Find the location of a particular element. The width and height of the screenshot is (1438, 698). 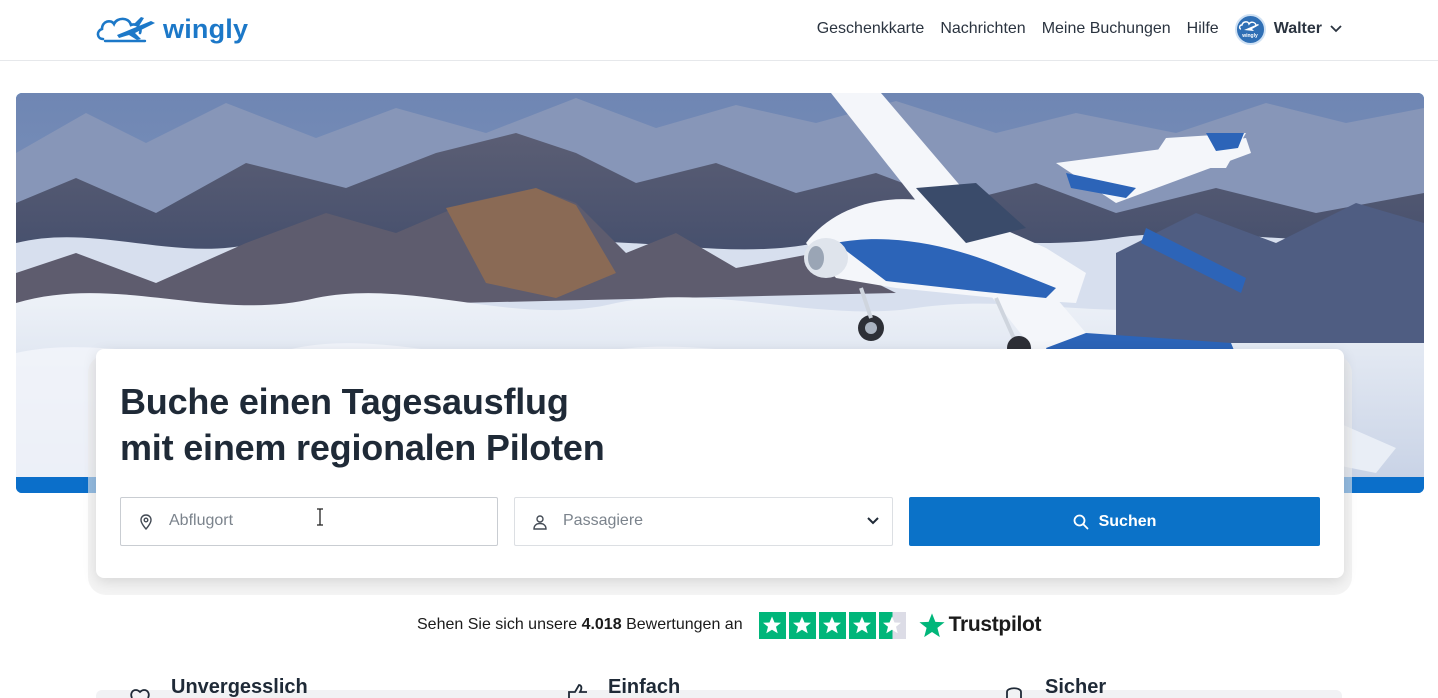

nav-help: Hilfe is located at coordinates (1203, 29).